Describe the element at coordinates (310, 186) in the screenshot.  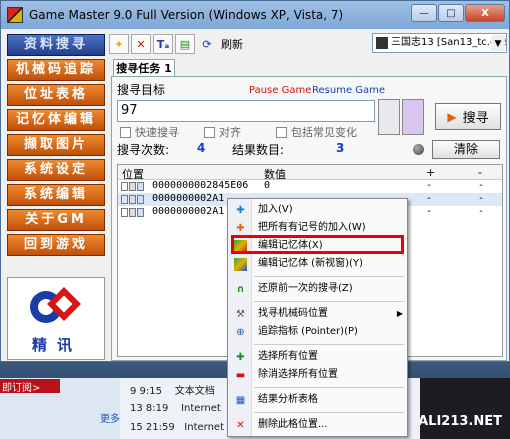
I see `table-row: 0000000002845E06 0 - -` at that location.